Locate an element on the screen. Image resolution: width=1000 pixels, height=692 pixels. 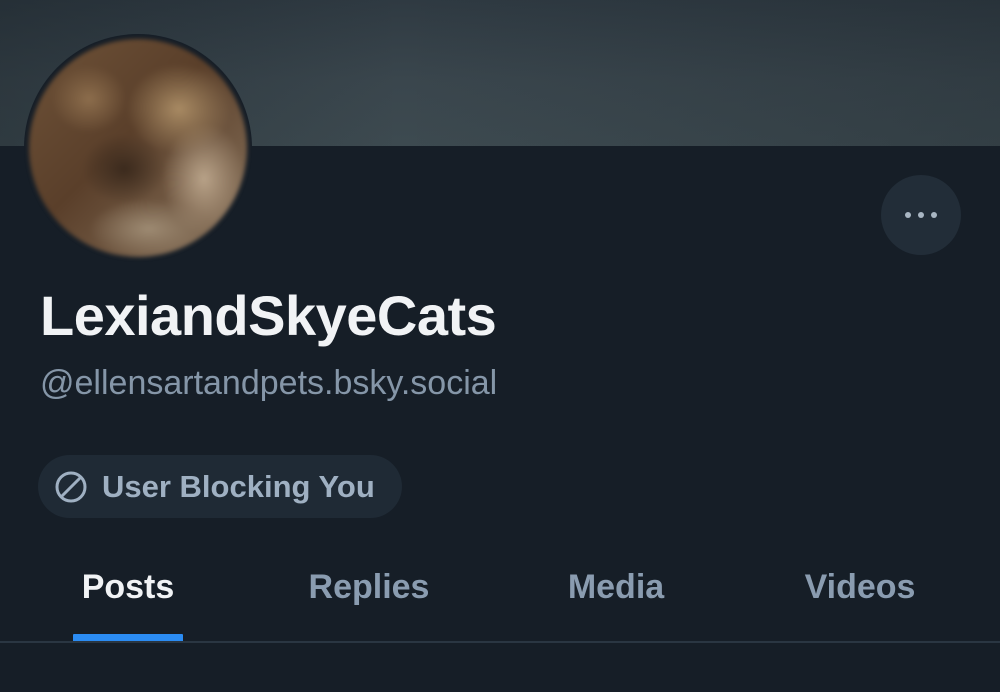
display-name: LexiandSkyeCats is located at coordinates (268, 315).